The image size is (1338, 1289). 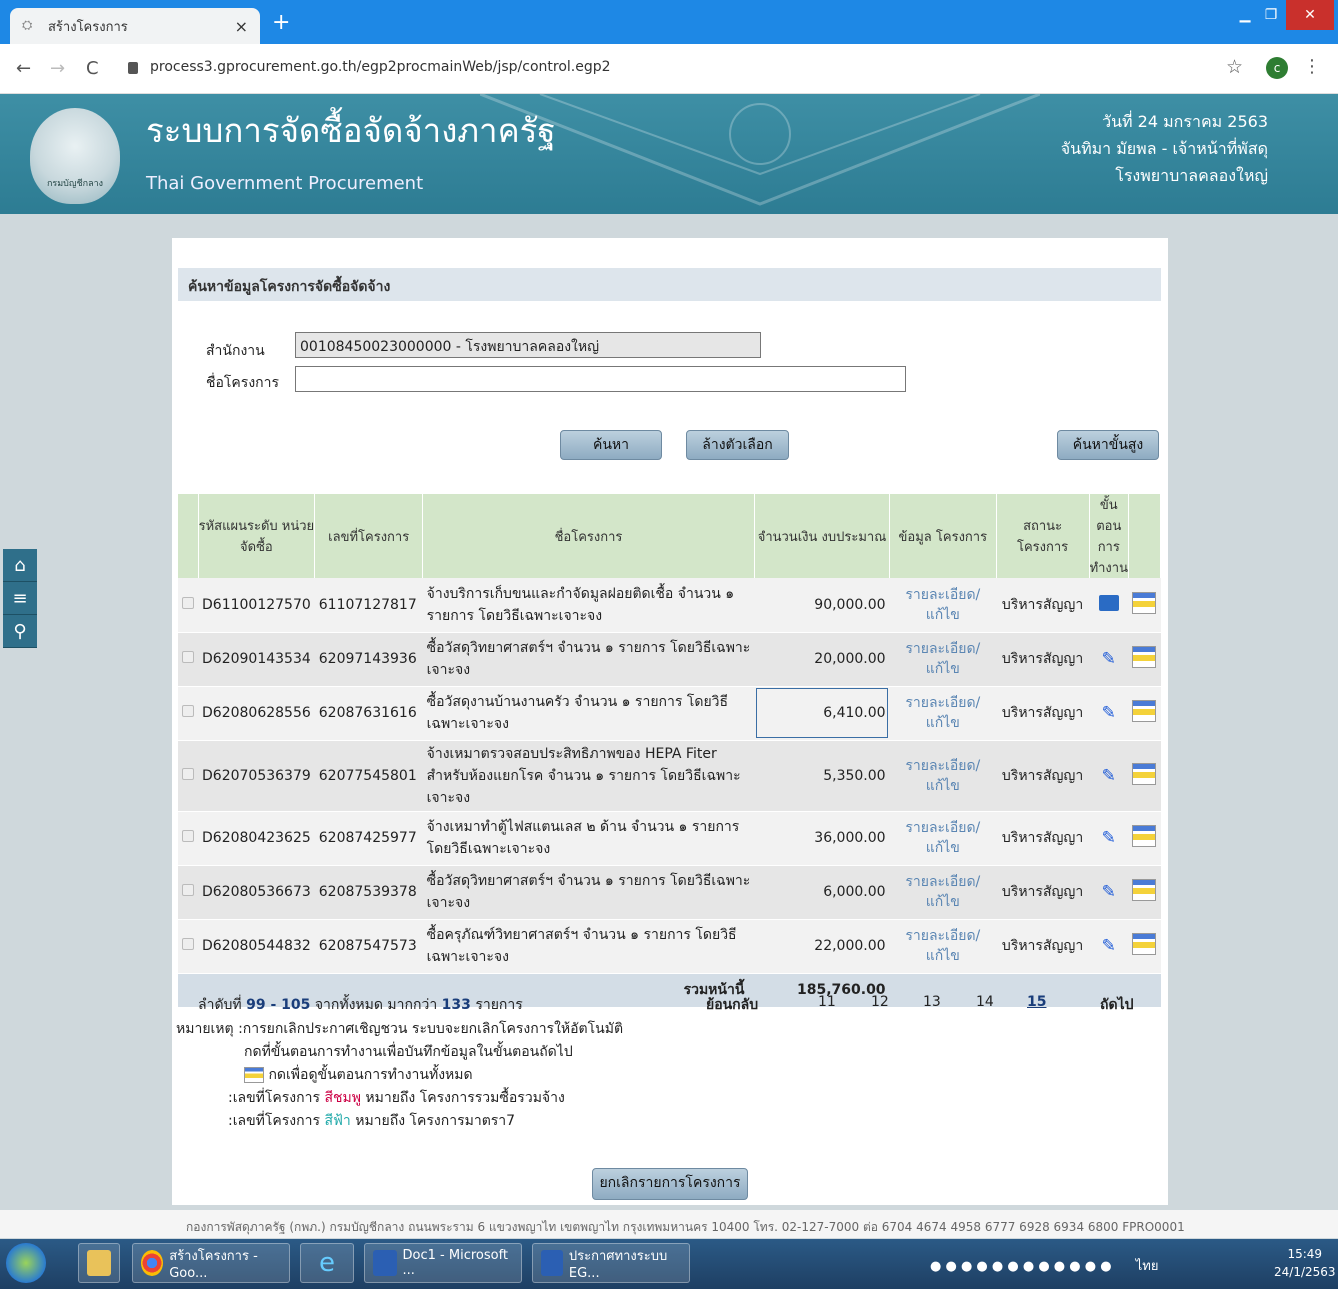 I want to click on project-name-input, so click(x=600, y=379).